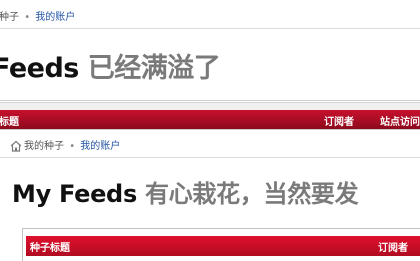 The image size is (420, 261). I want to click on column-header-seed-title: 种子标题, so click(50, 246).